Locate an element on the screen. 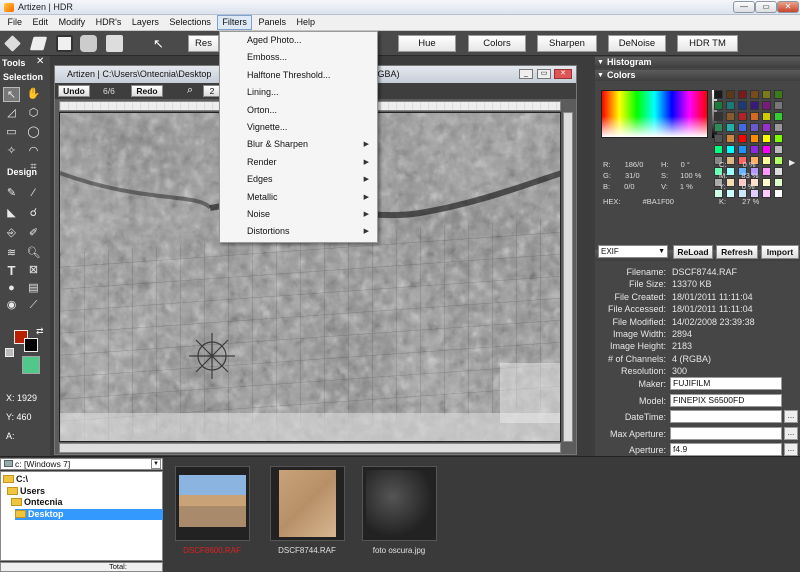 The width and height of the screenshot is (800, 572). folder-tree-item: Ontecnia is located at coordinates (37, 502).